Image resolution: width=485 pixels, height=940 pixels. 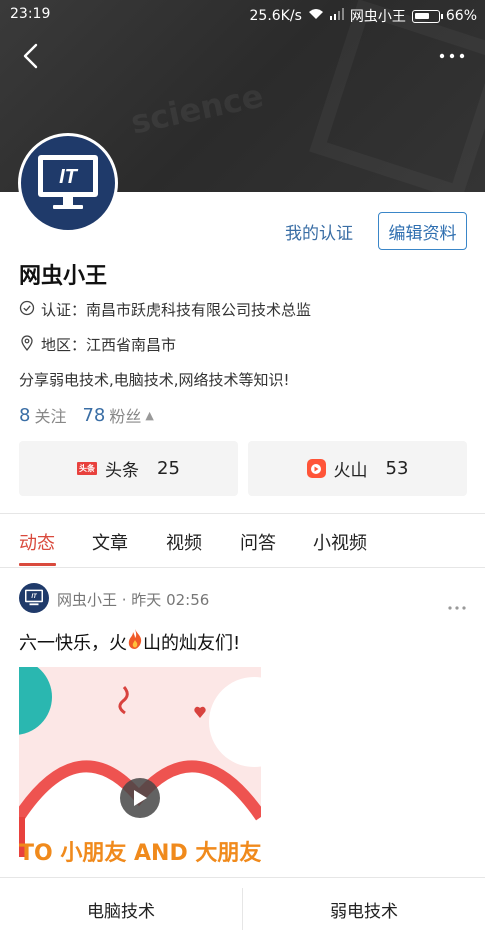 What do you see at coordinates (93, 415) in the screenshot?
I see `followers-count: 78` at bounding box center [93, 415].